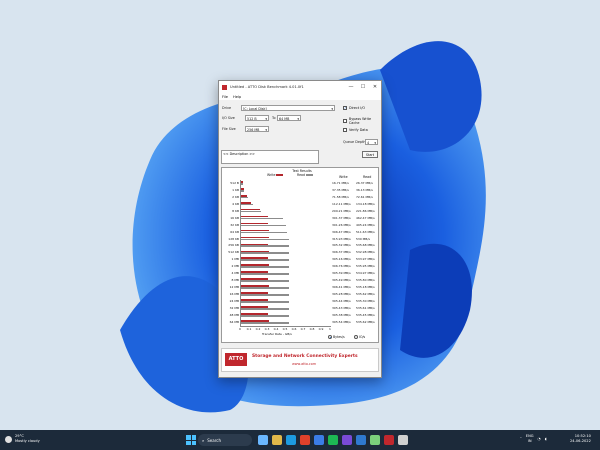 This screenshot has width=600, height=450. I want to click on app-icon, so click(347, 440).